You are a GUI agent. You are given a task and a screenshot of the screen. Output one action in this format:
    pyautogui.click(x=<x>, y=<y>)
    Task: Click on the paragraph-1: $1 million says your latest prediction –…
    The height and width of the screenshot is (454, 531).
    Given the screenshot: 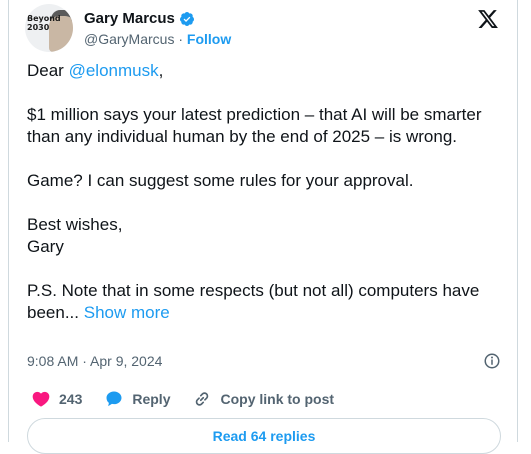 What is the action you would take?
    pyautogui.click(x=254, y=125)
    